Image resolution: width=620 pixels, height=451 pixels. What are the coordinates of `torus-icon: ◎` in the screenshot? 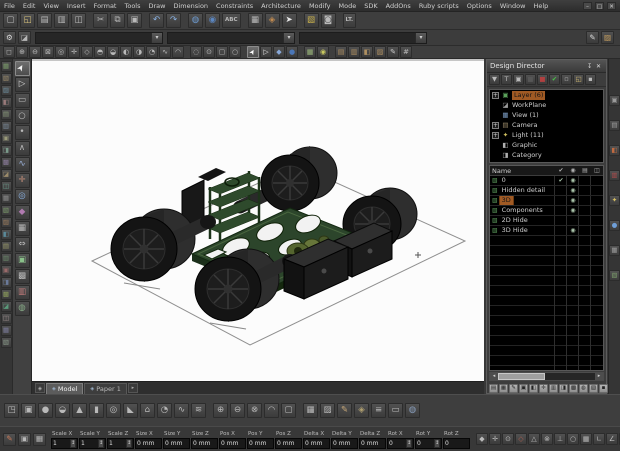 It's located at (113, 410).